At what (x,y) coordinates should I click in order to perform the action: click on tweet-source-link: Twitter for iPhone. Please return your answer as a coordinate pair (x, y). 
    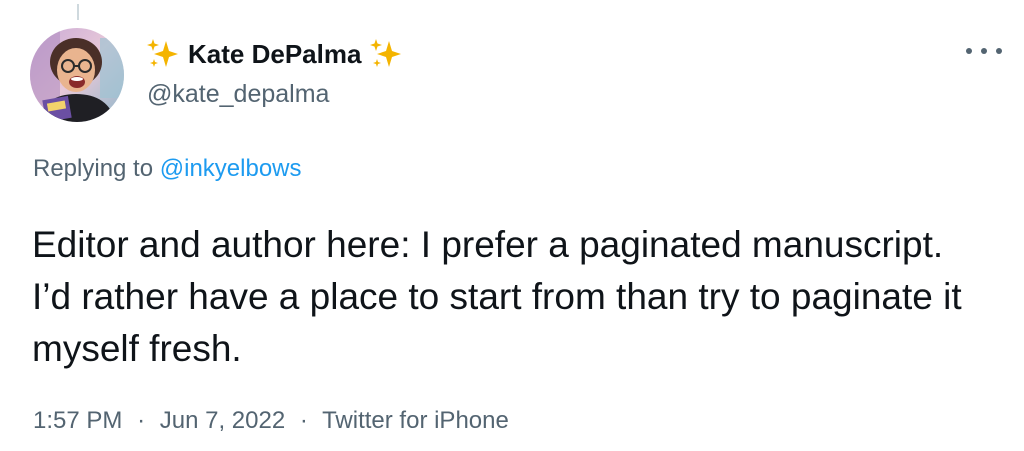
    Looking at the image, I should click on (415, 420).